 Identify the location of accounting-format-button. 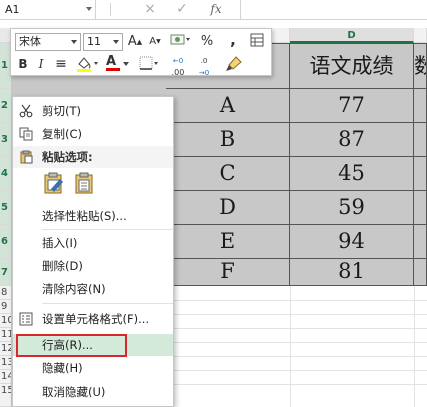
(181, 42).